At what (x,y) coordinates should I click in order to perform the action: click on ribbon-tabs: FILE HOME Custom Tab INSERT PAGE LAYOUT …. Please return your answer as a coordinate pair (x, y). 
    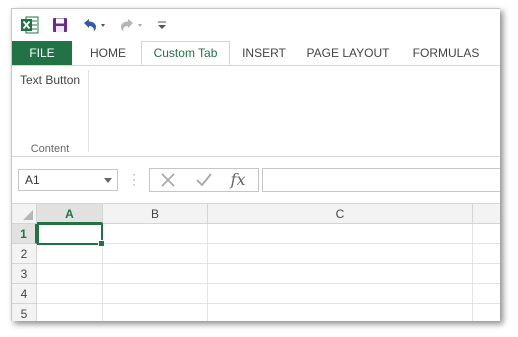
    Looking at the image, I should click on (256, 53).